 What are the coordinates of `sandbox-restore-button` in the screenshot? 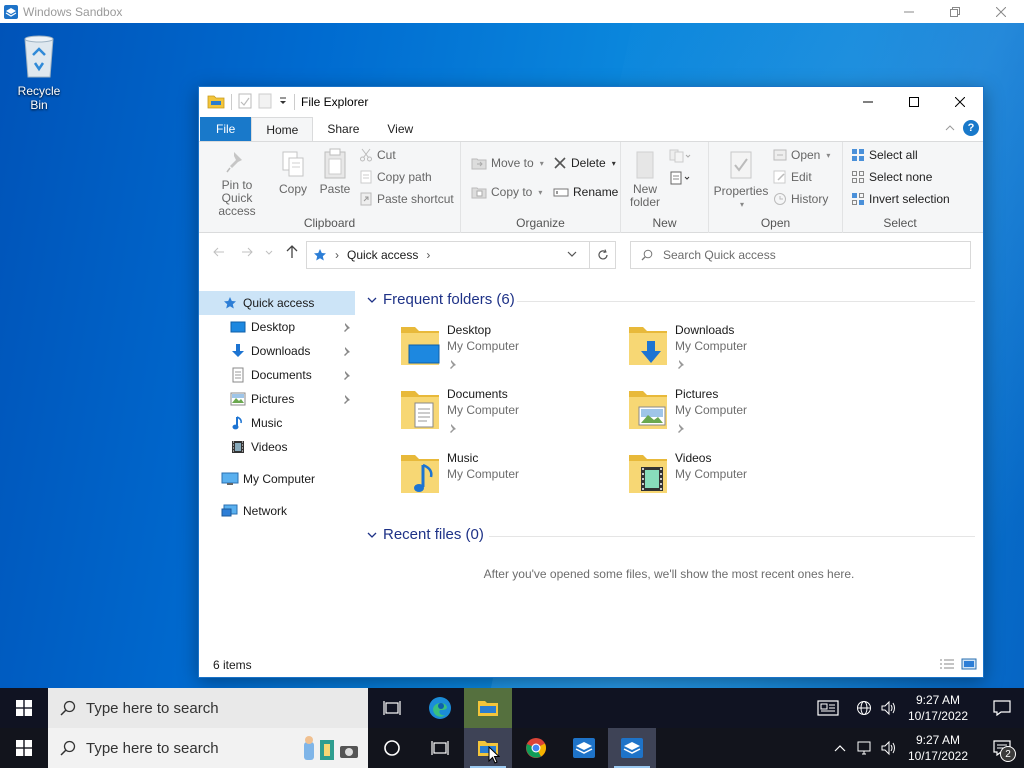 It's located at (955, 11).